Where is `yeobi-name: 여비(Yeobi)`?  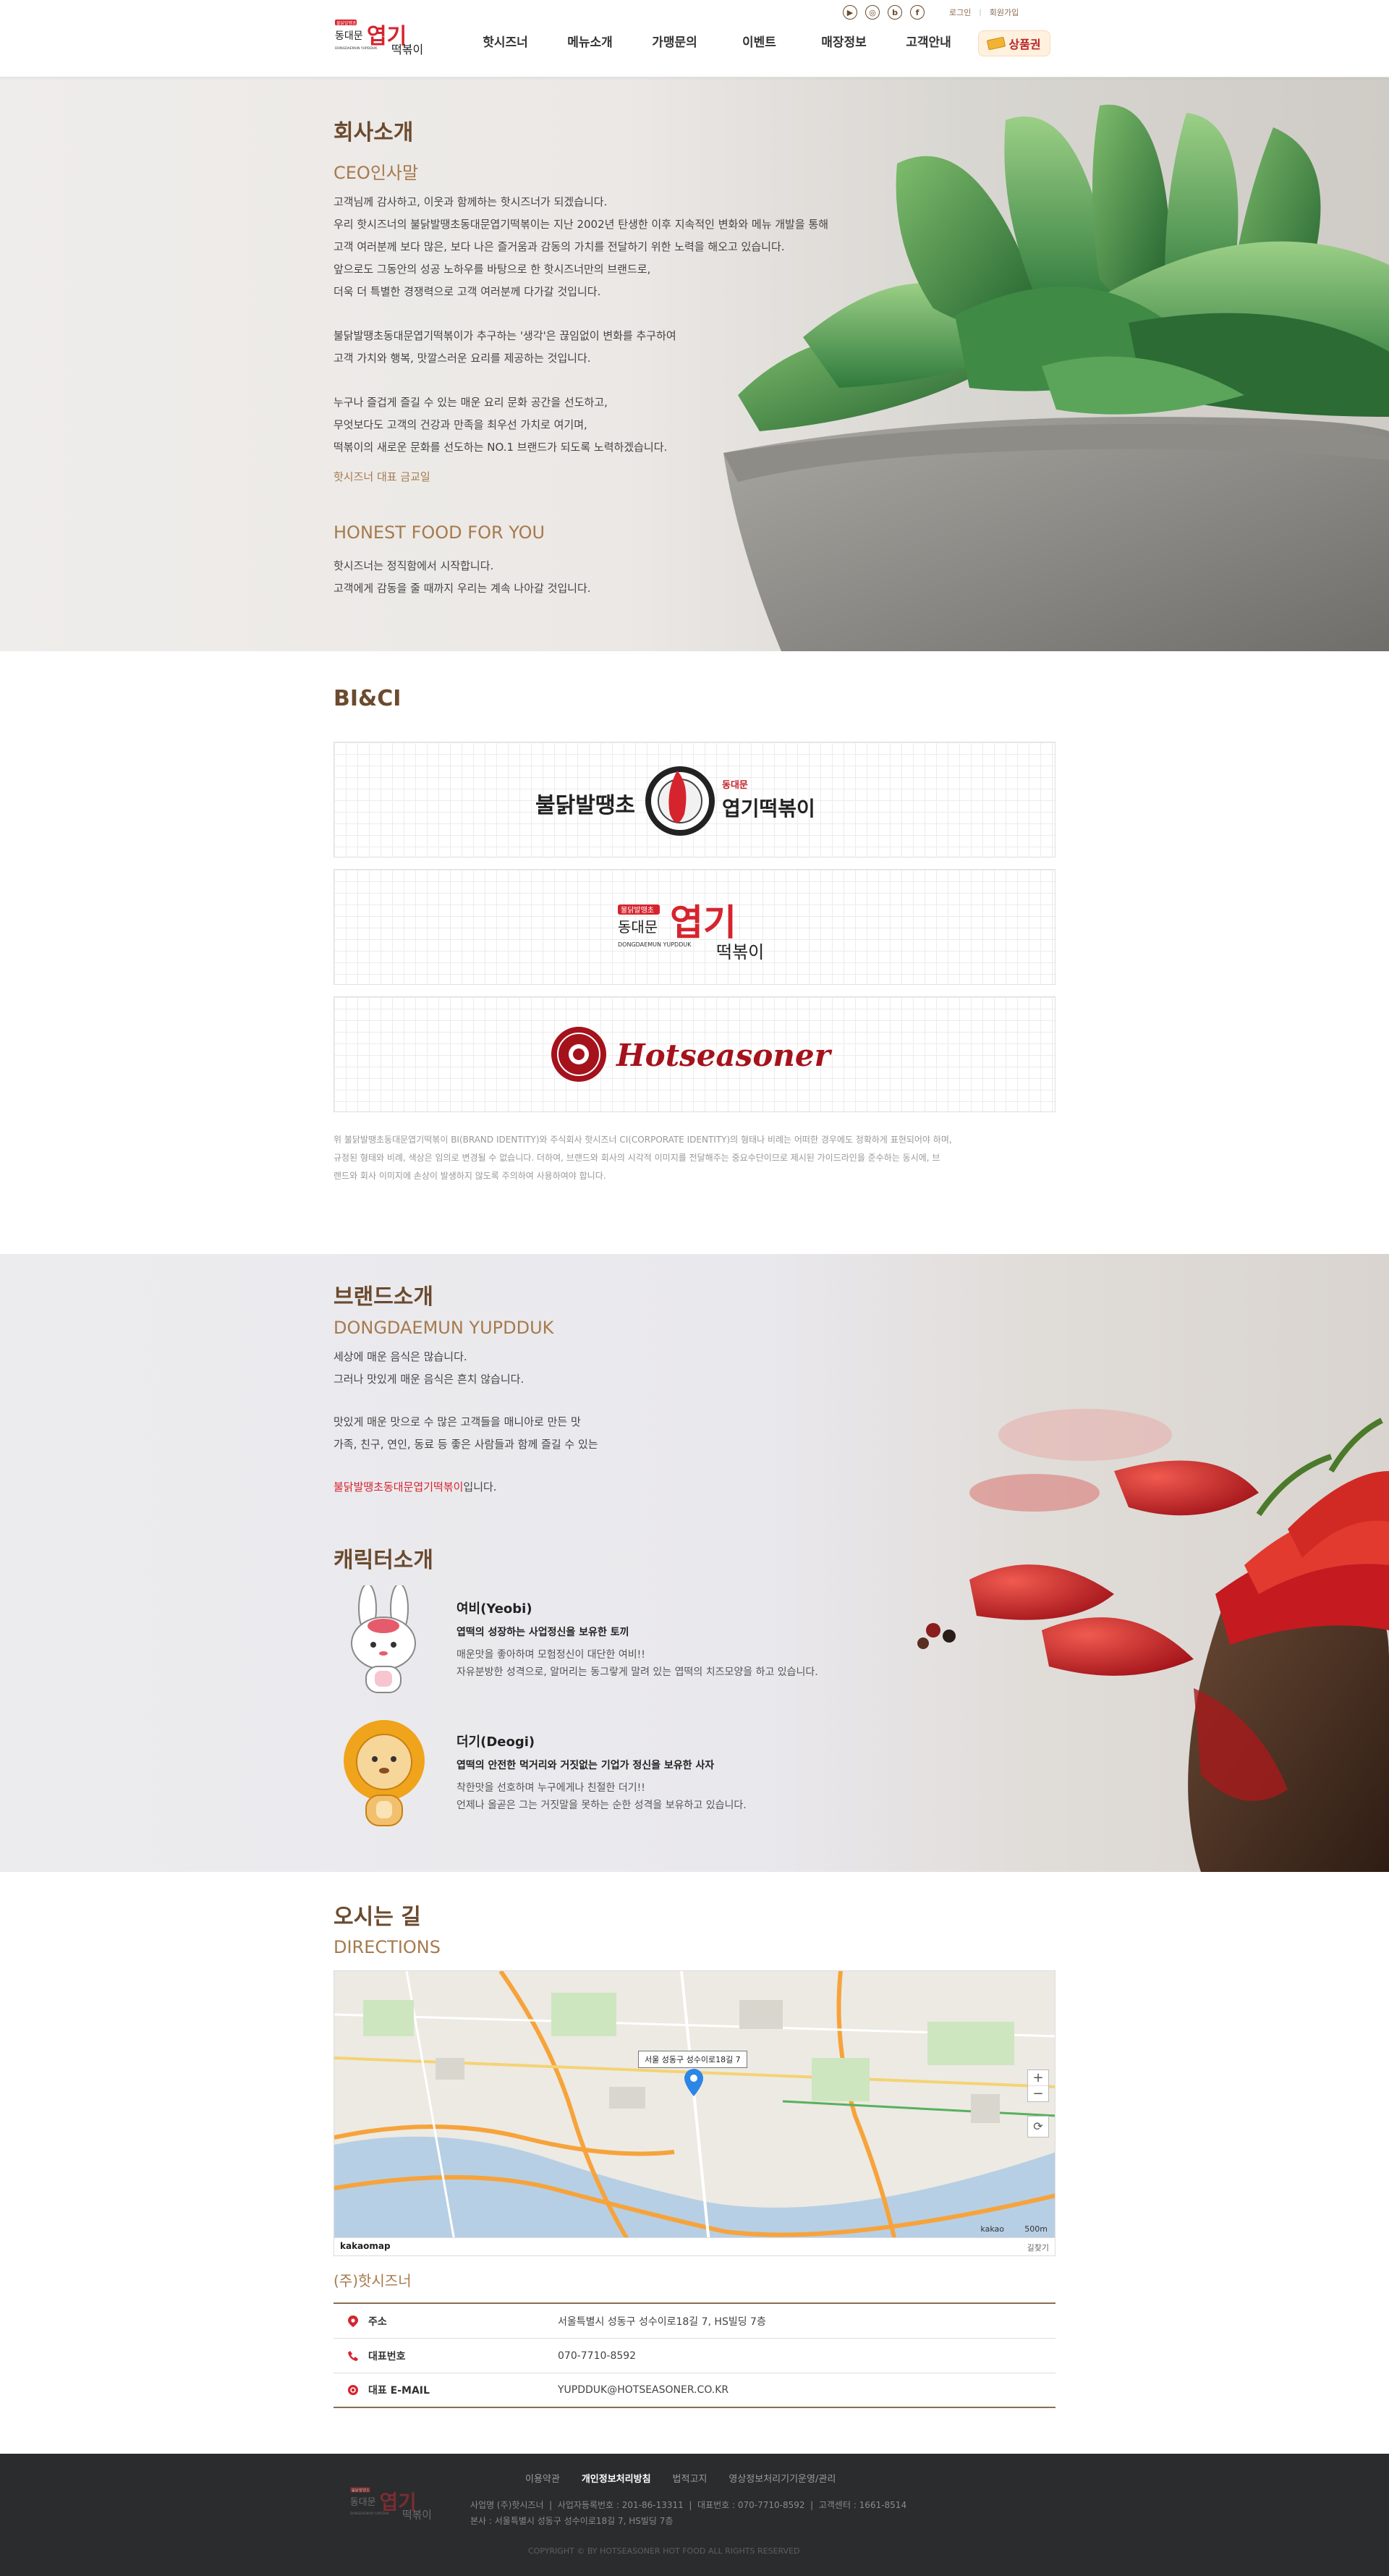 yeobi-name: 여비(Yeobi) is located at coordinates (494, 1609).